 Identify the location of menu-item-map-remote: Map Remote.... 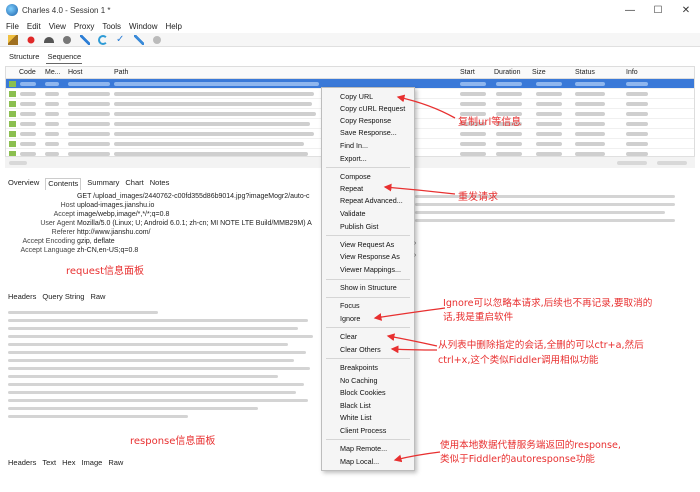
(363, 448).